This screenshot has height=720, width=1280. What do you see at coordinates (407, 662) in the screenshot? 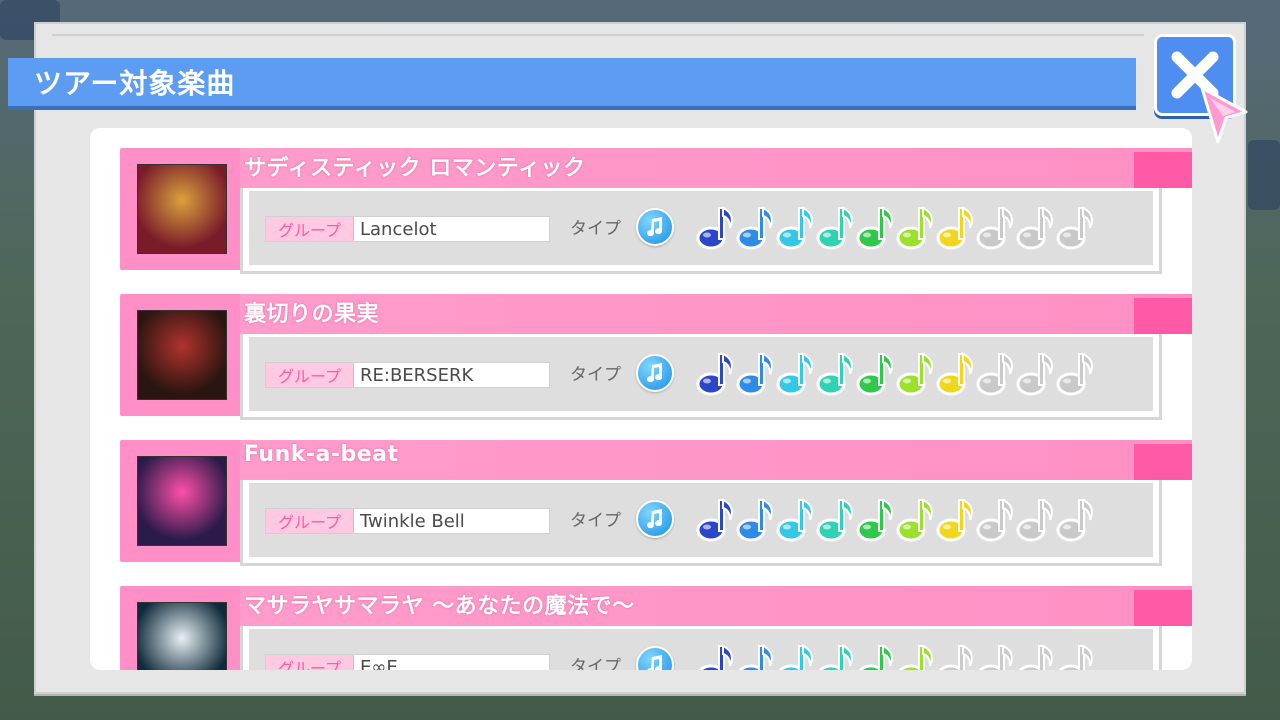
I see `group-field: グループ E∞E` at bounding box center [407, 662].